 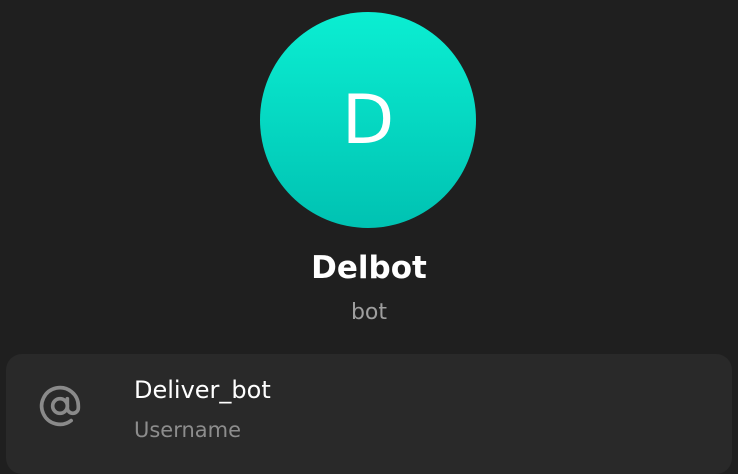 I want to click on profile-subtitle: bot, so click(x=369, y=312).